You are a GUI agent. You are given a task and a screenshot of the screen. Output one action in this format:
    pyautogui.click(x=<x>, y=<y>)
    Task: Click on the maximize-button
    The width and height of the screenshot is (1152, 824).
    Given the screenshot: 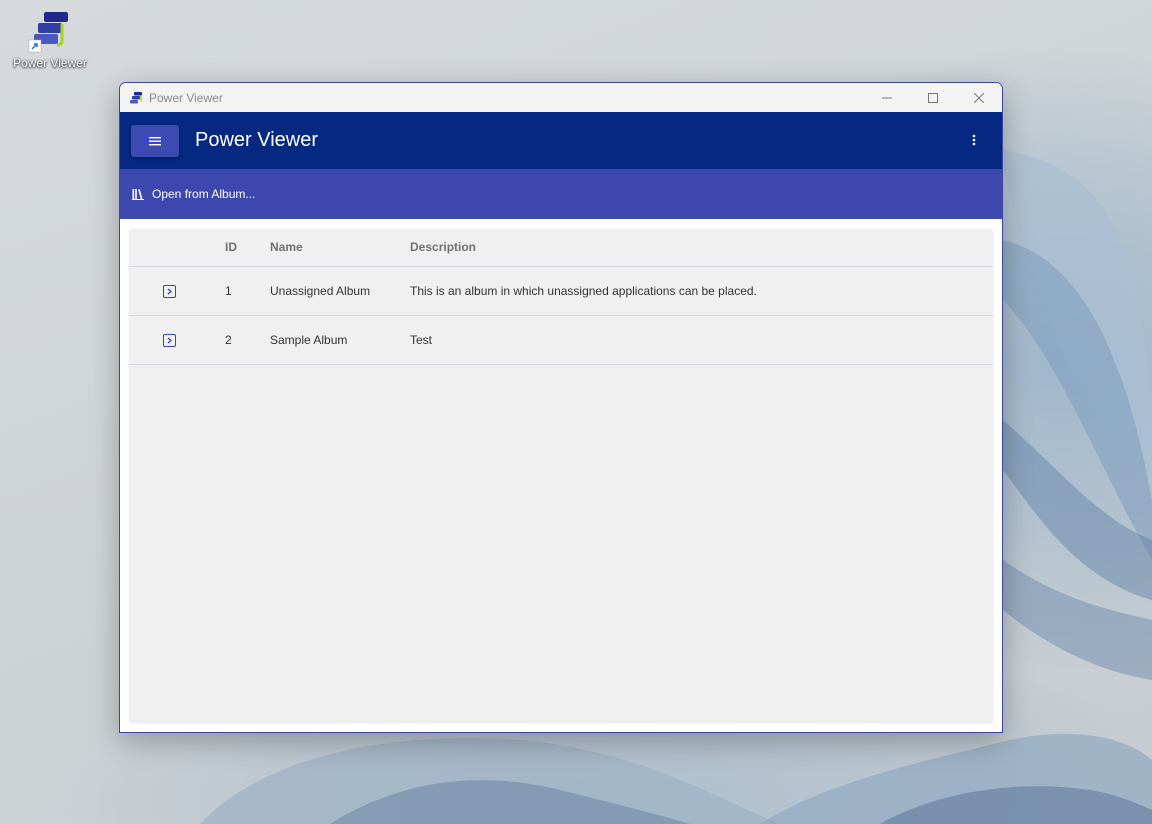 What is the action you would take?
    pyautogui.click(x=933, y=97)
    